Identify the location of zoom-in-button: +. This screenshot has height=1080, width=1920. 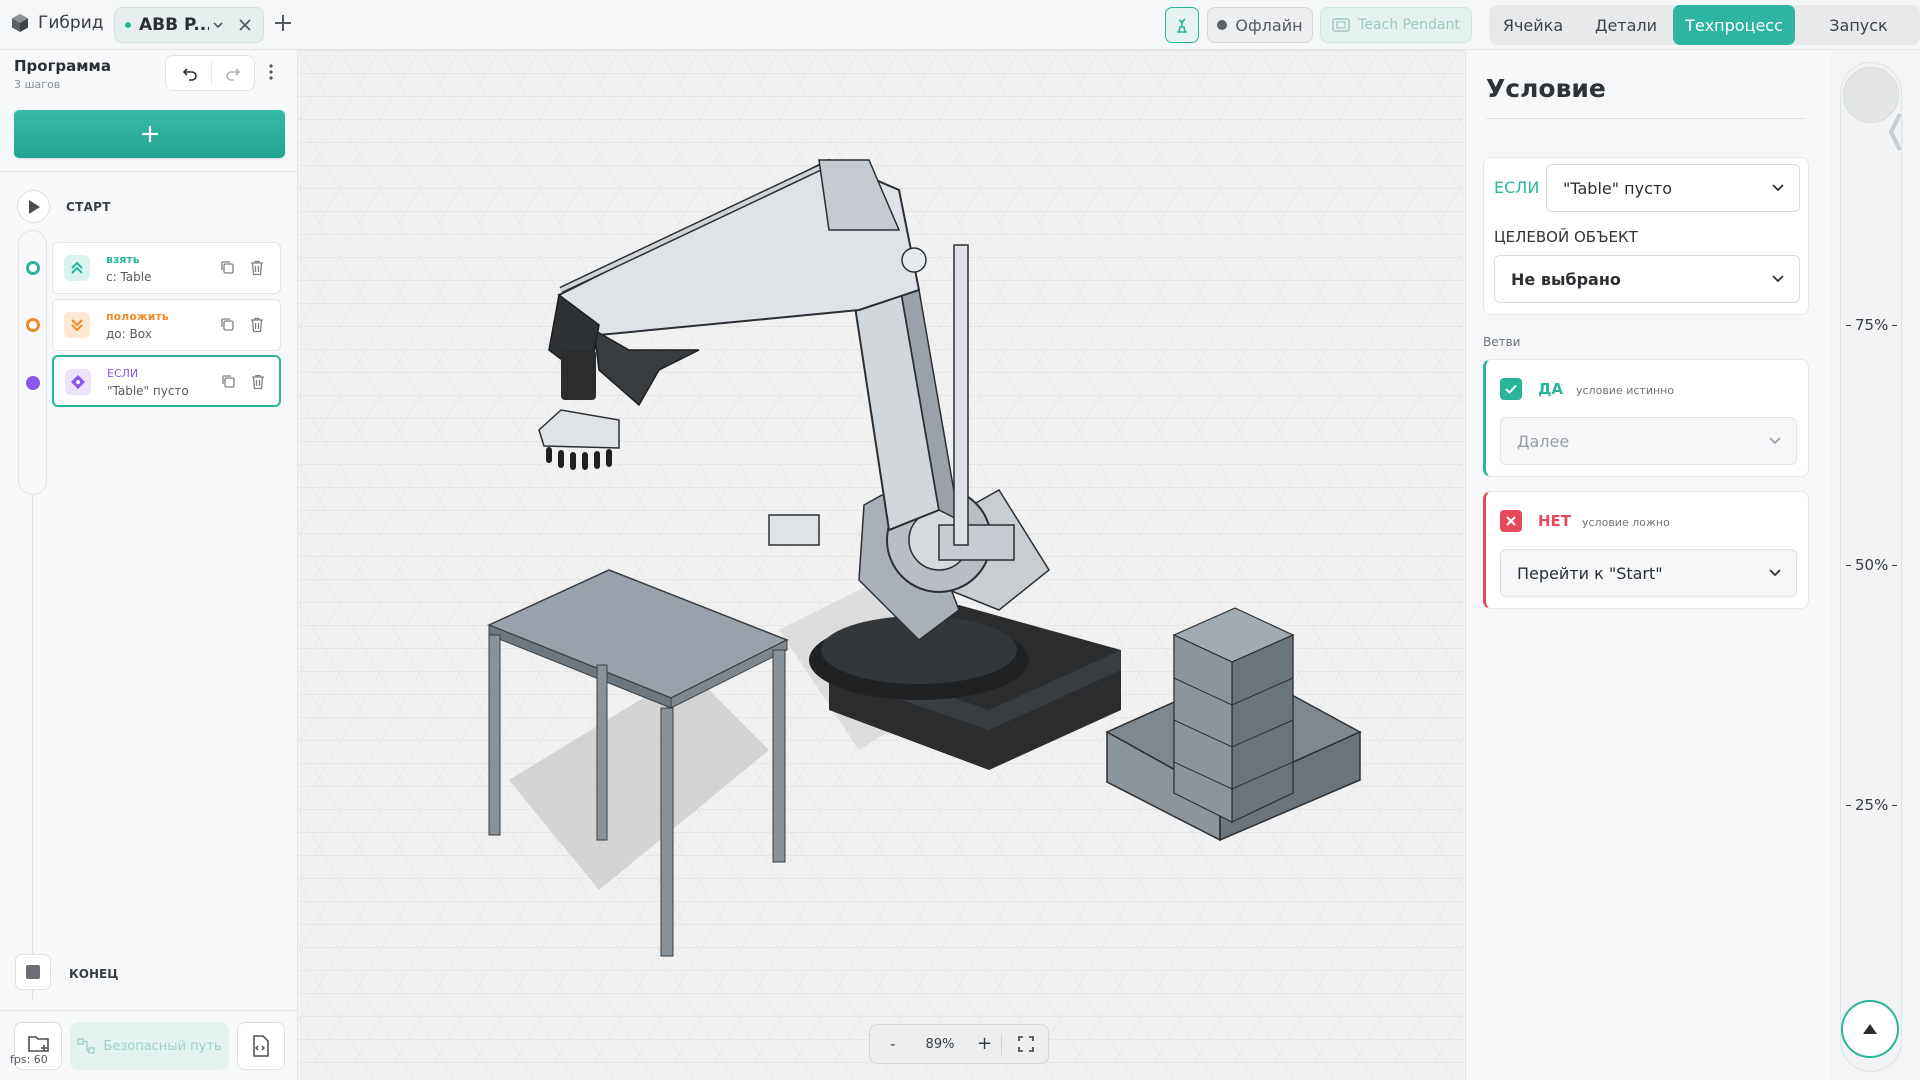
(984, 1043).